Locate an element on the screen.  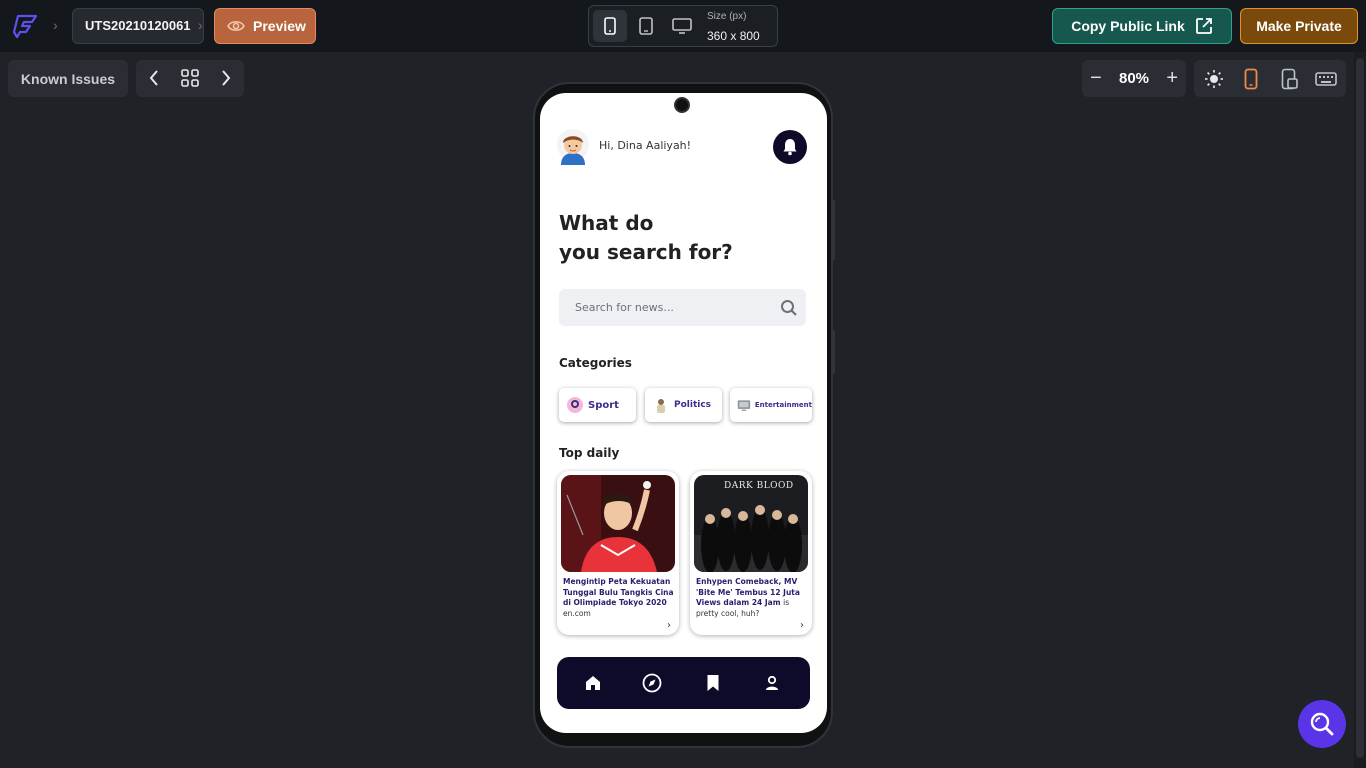
zoom-in-button: + is located at coordinates (1172, 78).